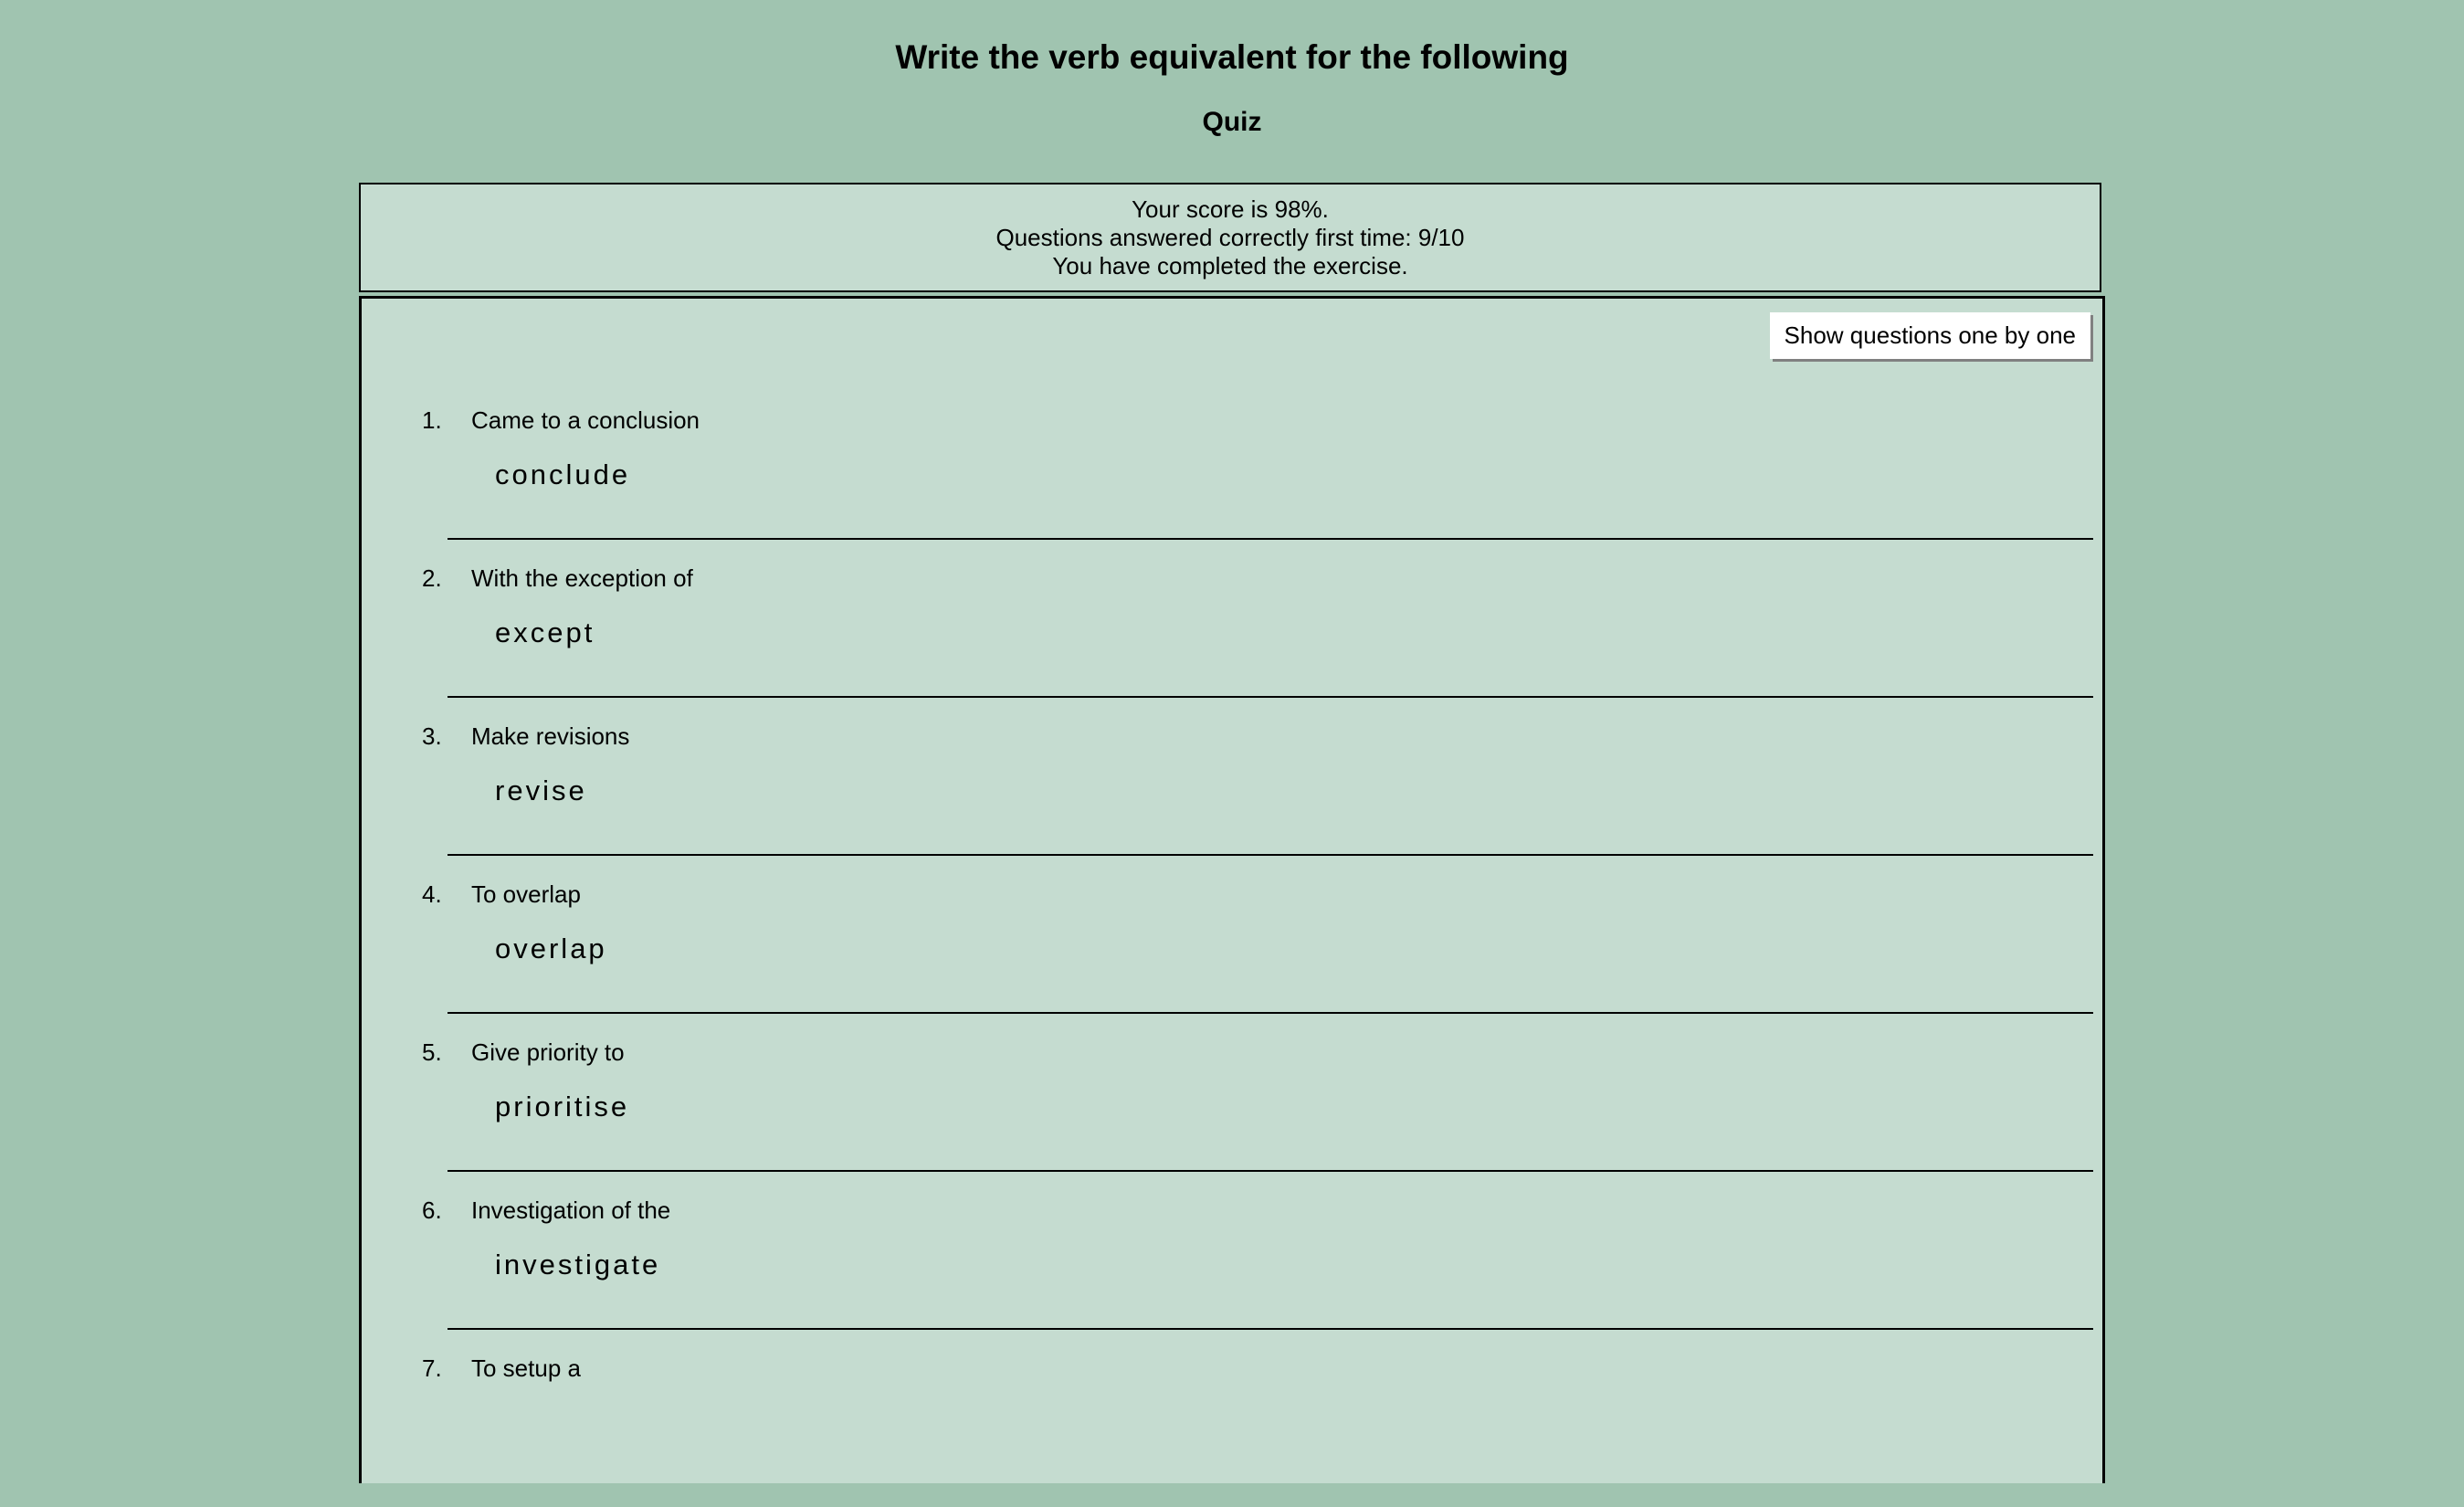 This screenshot has width=2464, height=1507. I want to click on answer-text: overlap, so click(551, 948).